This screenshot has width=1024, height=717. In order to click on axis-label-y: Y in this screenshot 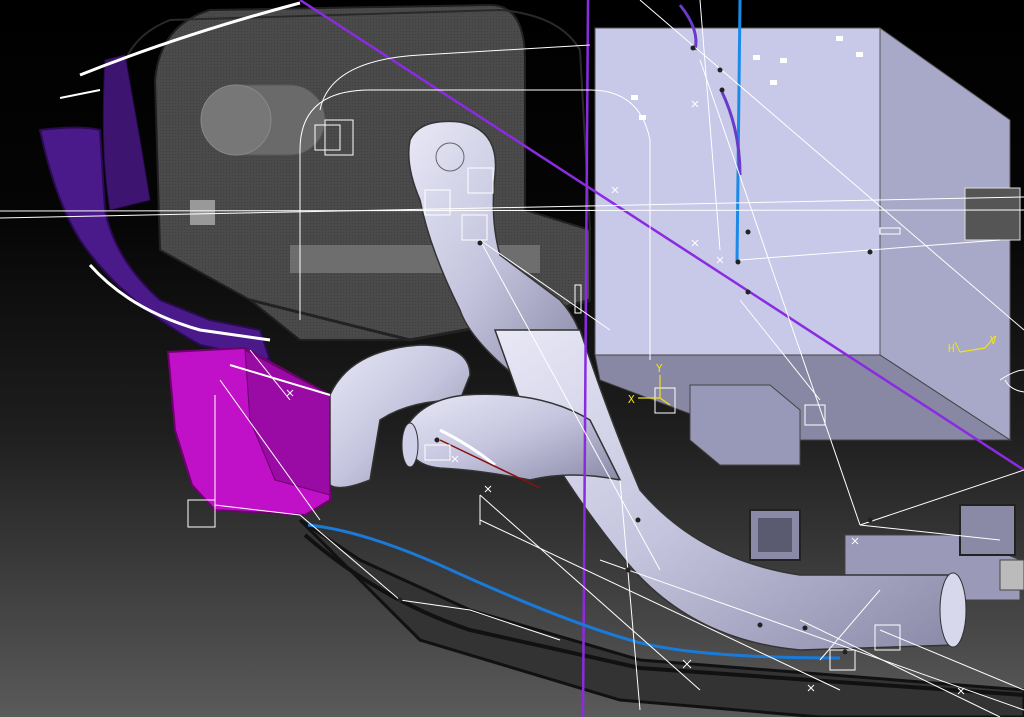, I will do `click(659, 368)`.